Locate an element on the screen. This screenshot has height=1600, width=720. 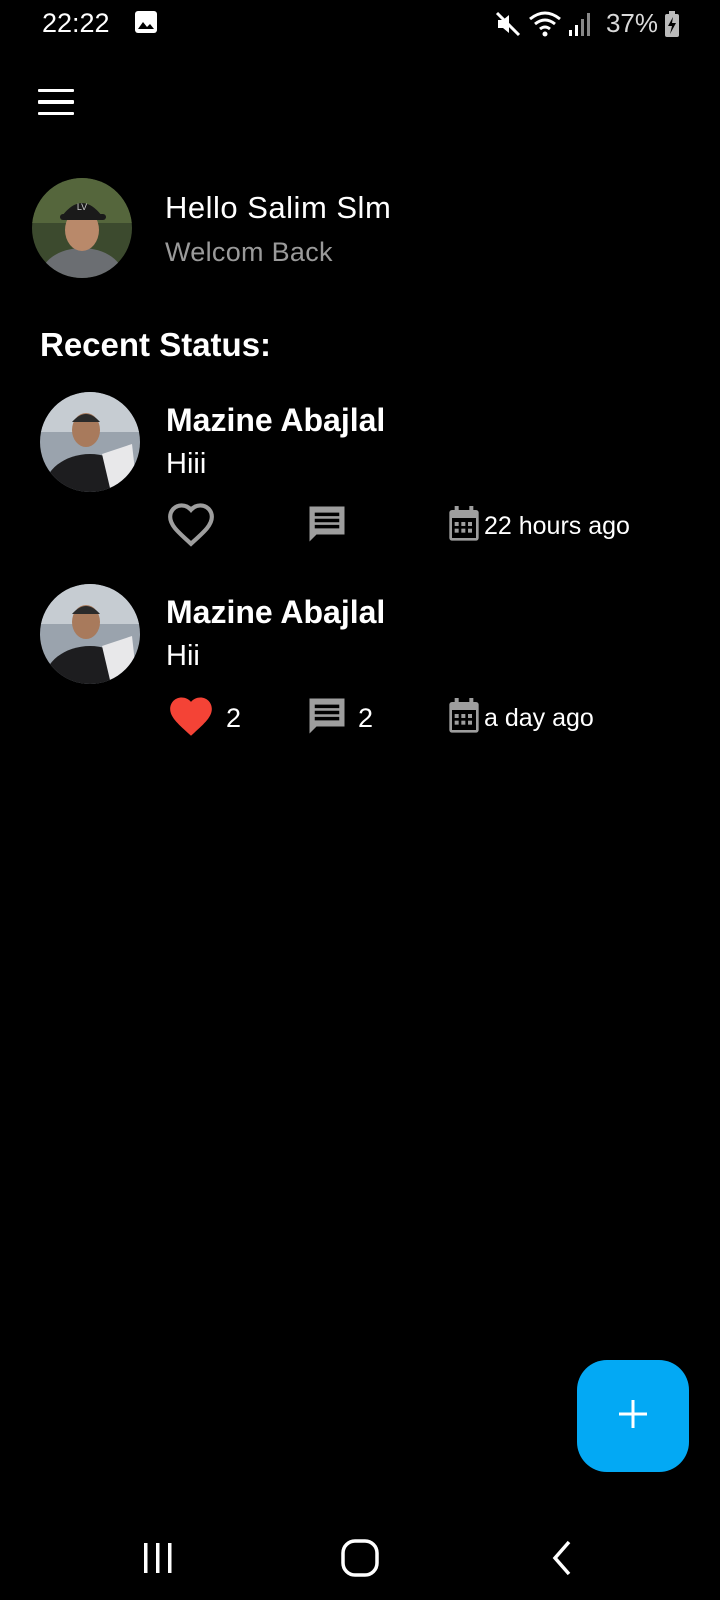
like-button is located at coordinates (196, 526).